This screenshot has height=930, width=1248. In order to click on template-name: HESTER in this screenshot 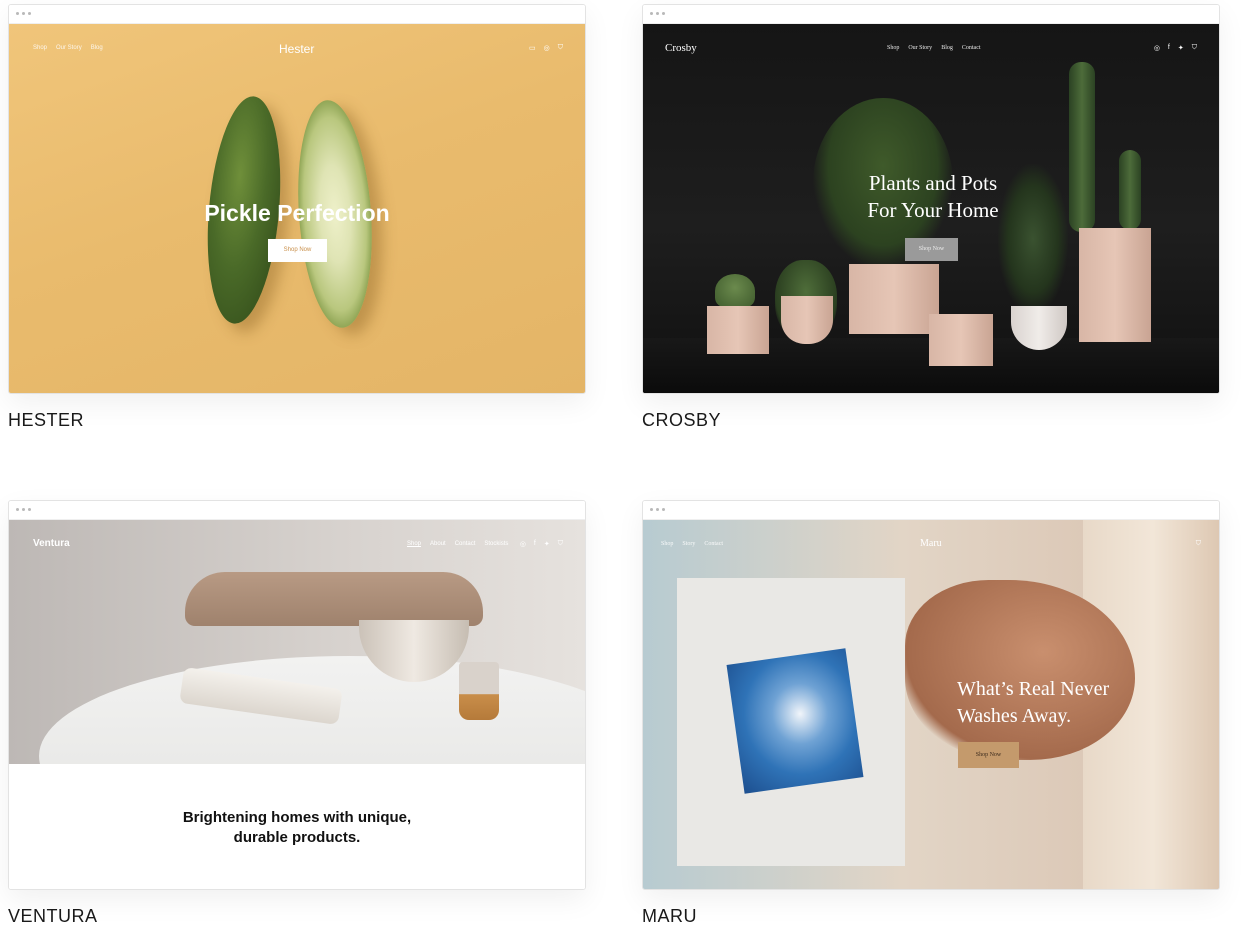, I will do `click(297, 420)`.